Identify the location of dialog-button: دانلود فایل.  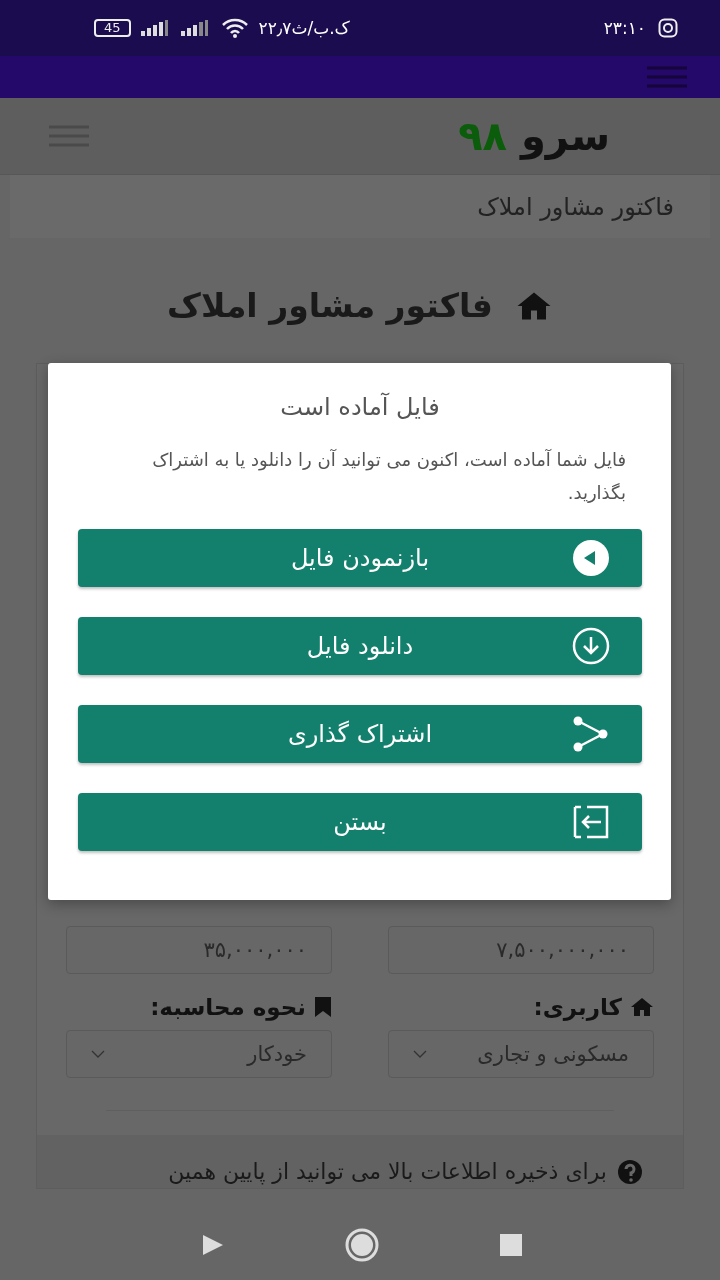
(360, 646).